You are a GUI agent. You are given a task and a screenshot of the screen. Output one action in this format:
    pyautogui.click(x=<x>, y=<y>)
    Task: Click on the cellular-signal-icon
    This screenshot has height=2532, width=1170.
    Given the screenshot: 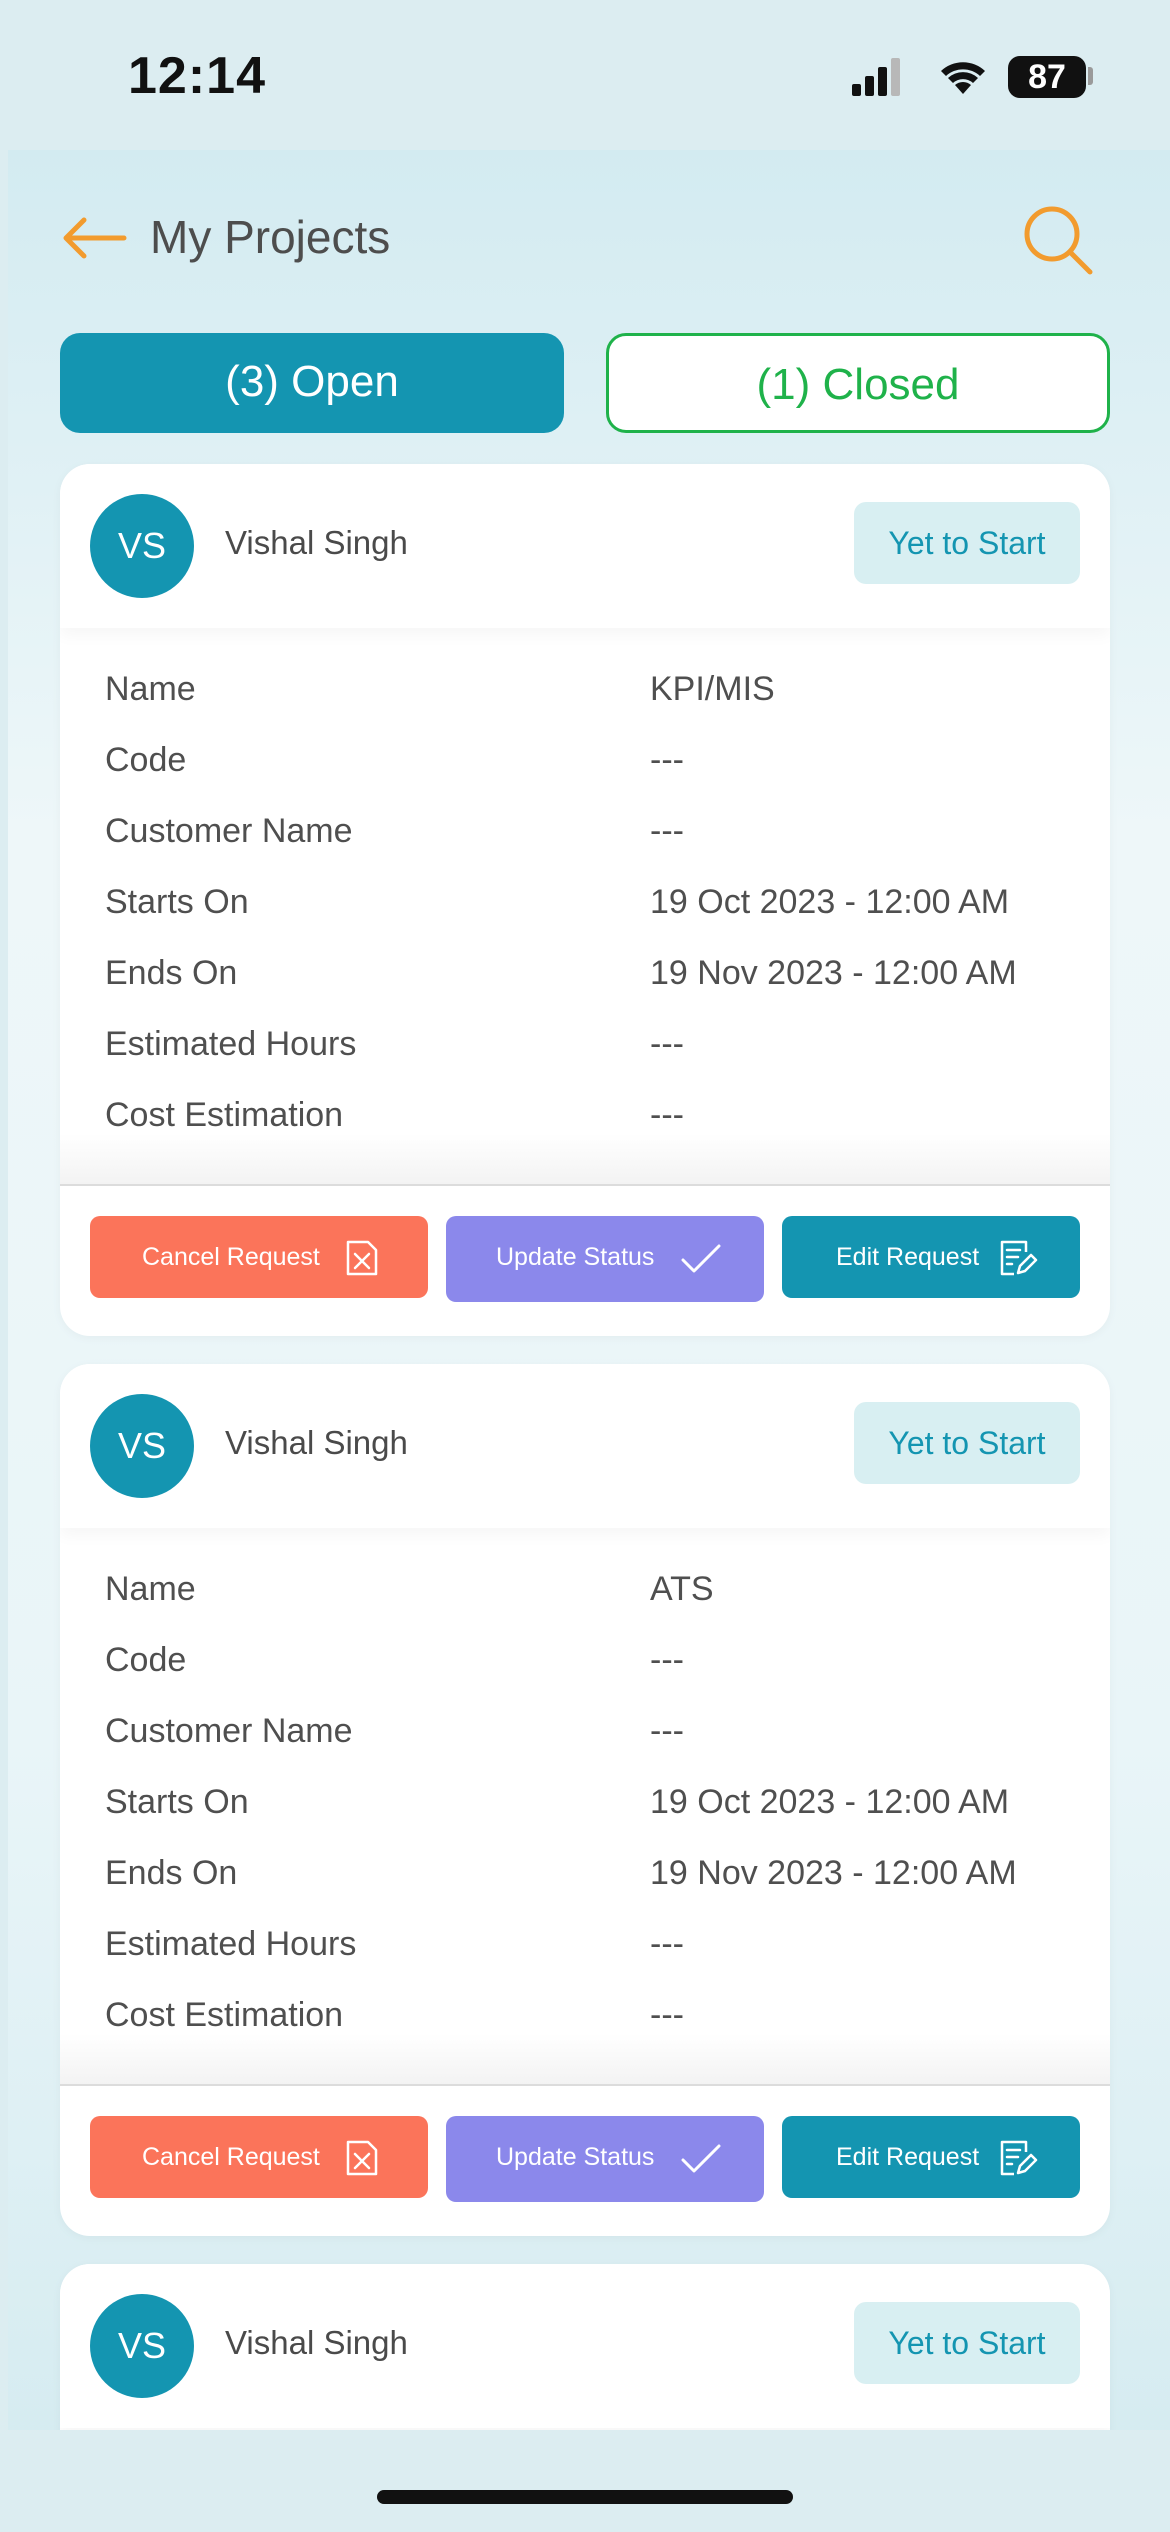 What is the action you would take?
    pyautogui.click(x=876, y=77)
    